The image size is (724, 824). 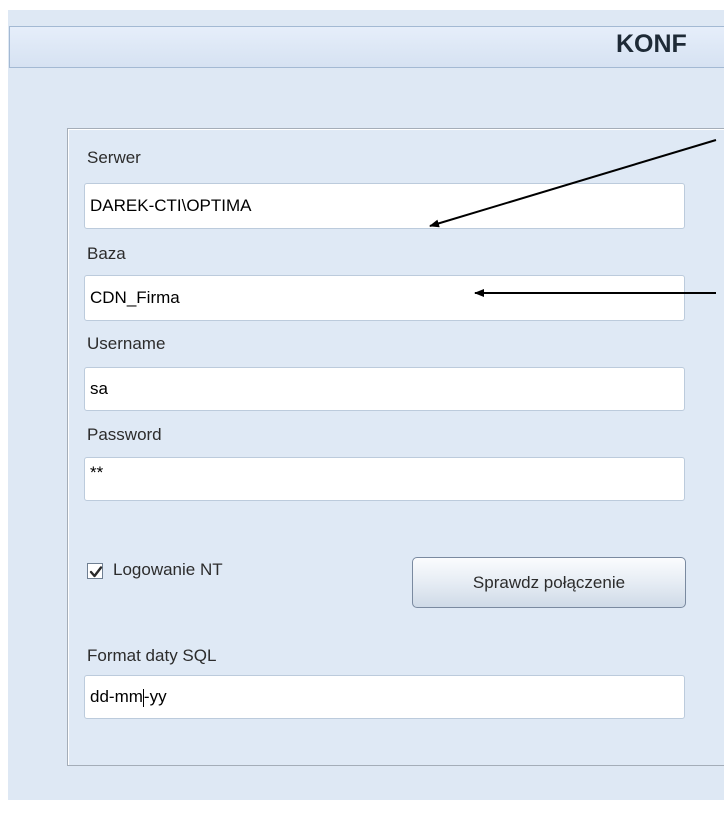 I want to click on annotation-arrows, so click(x=573, y=218).